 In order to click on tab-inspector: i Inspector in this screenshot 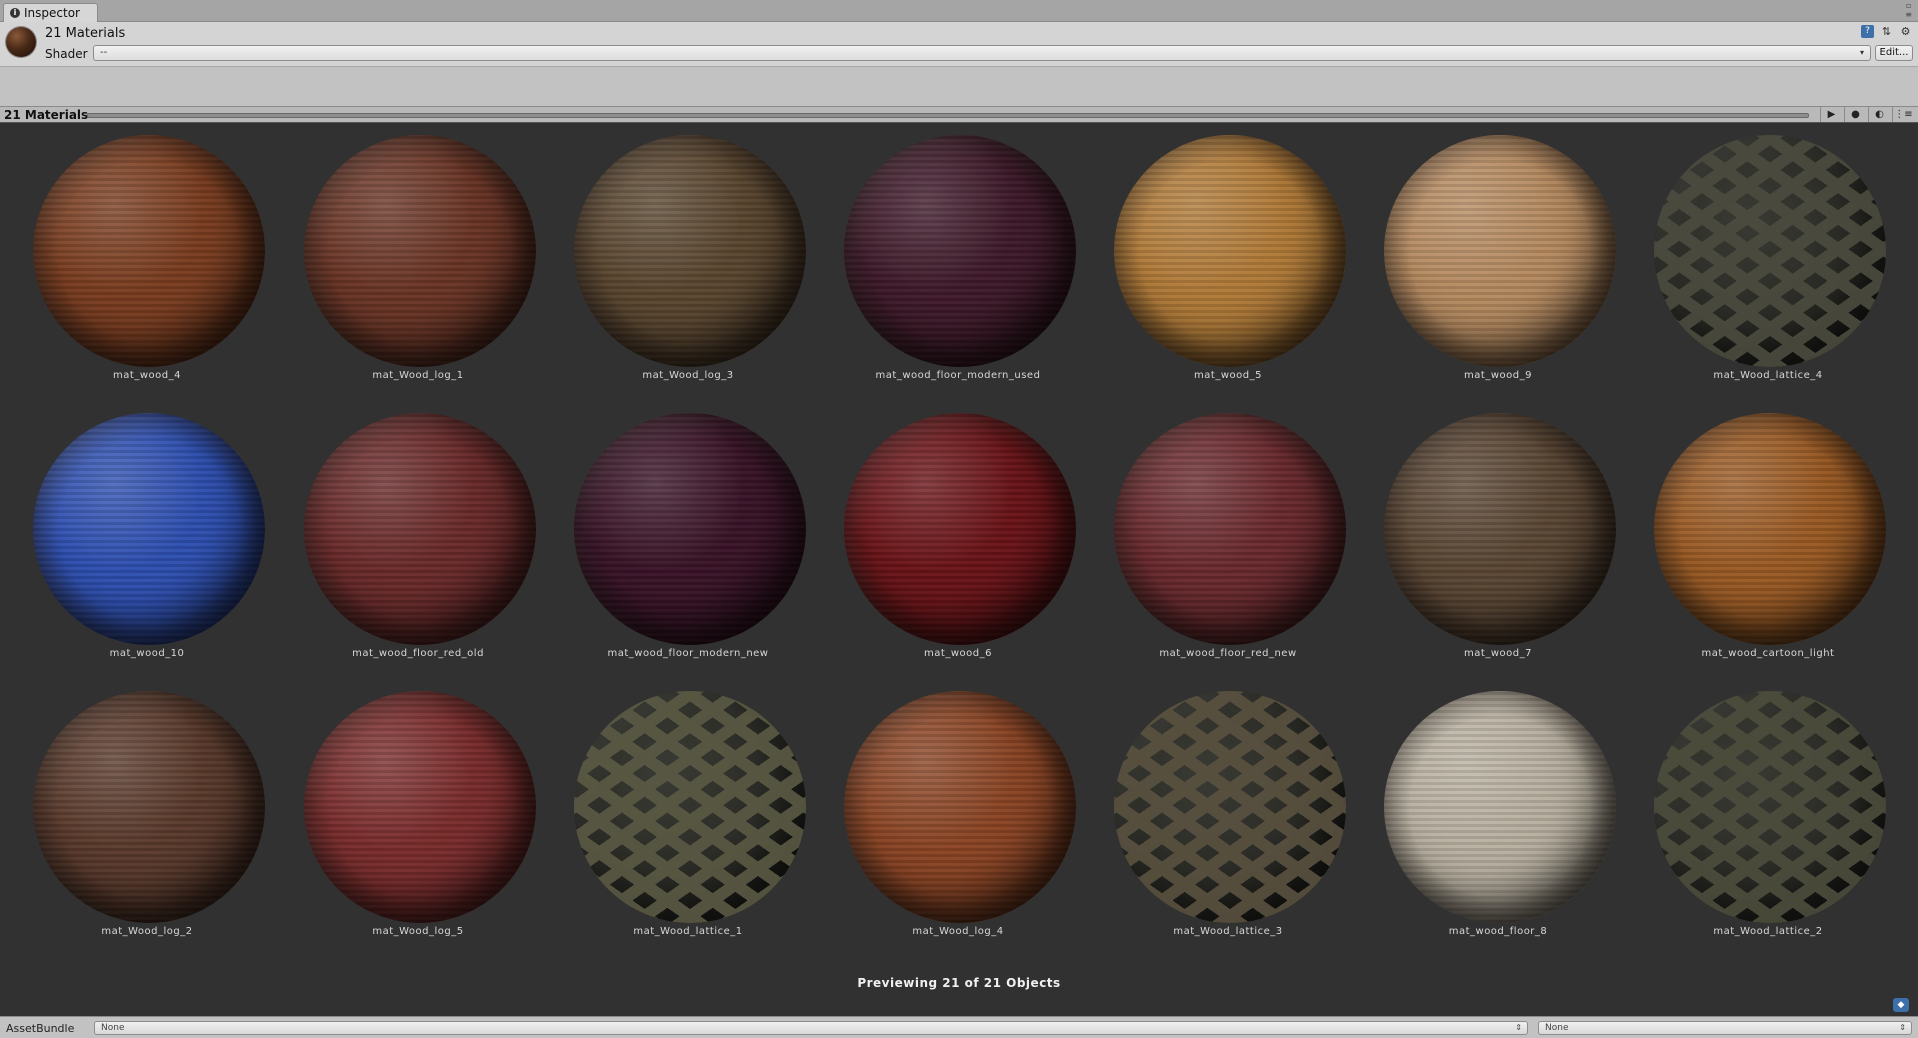, I will do `click(50, 12)`.